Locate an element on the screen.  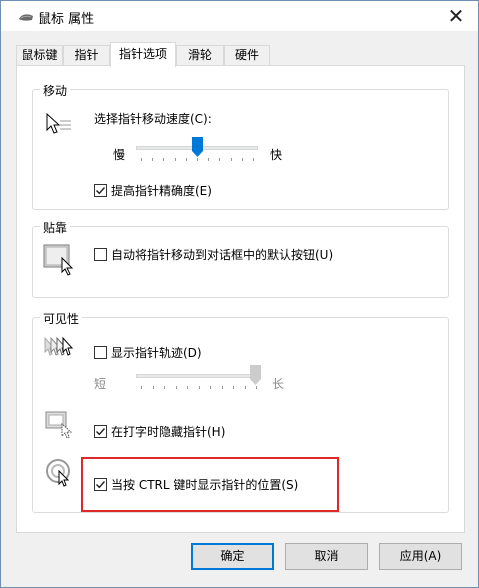
fast-label: 快 is located at coordinates (276, 155).